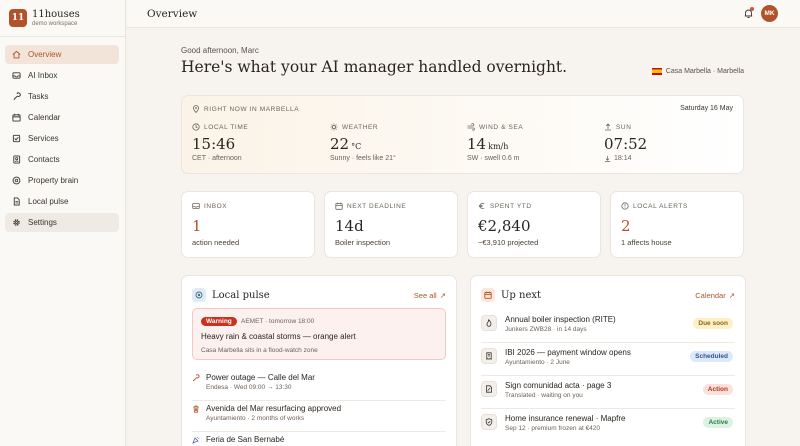 Image resolution: width=800 pixels, height=446 pixels. Describe the element at coordinates (53, 180) in the screenshot. I see `sidebar-item-label: Property brain` at that location.